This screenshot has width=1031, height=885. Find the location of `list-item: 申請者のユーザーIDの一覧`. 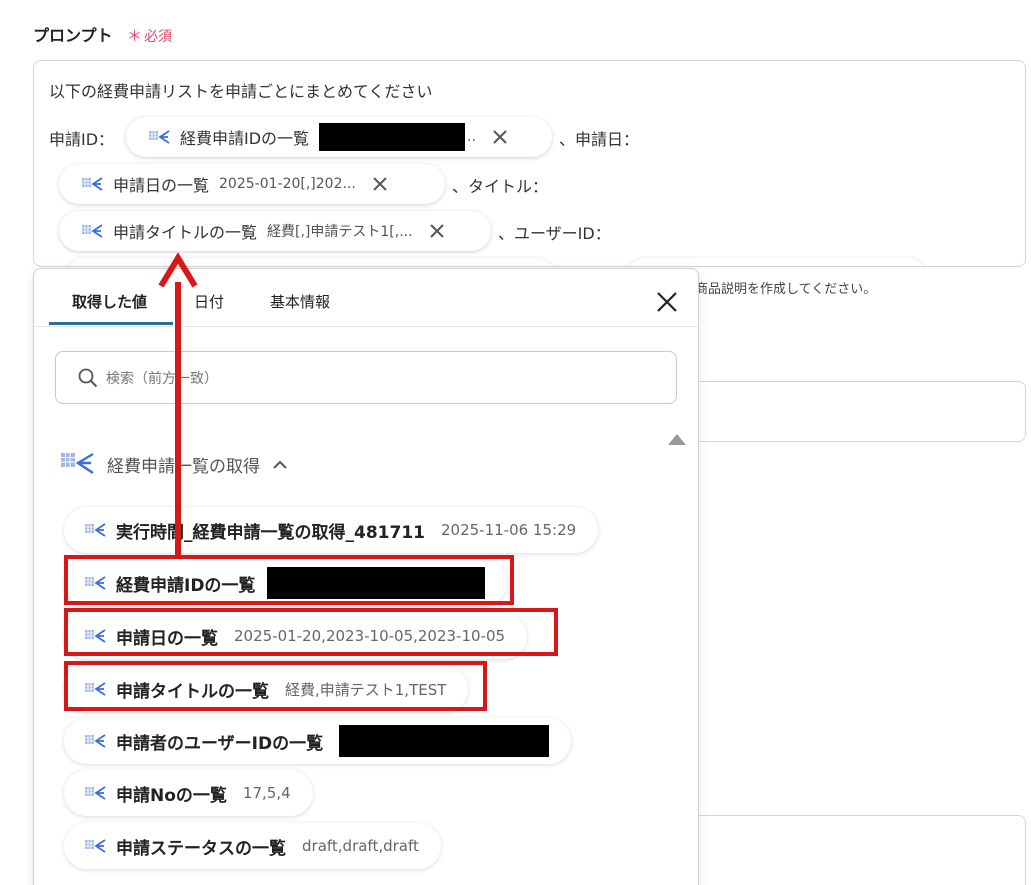

list-item: 申請者のユーザーIDの一覧 is located at coordinates (318, 741).